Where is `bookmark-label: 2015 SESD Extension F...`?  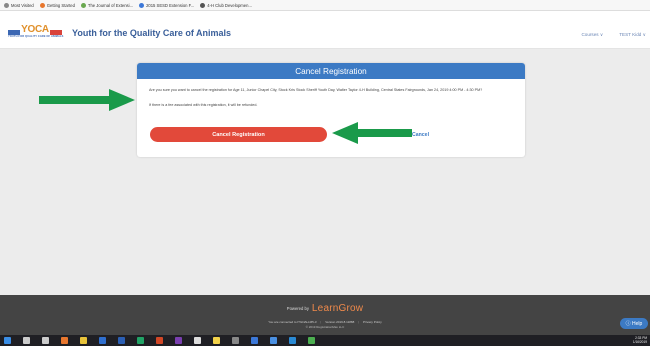 bookmark-label: 2015 SESD Extension F... is located at coordinates (170, 5).